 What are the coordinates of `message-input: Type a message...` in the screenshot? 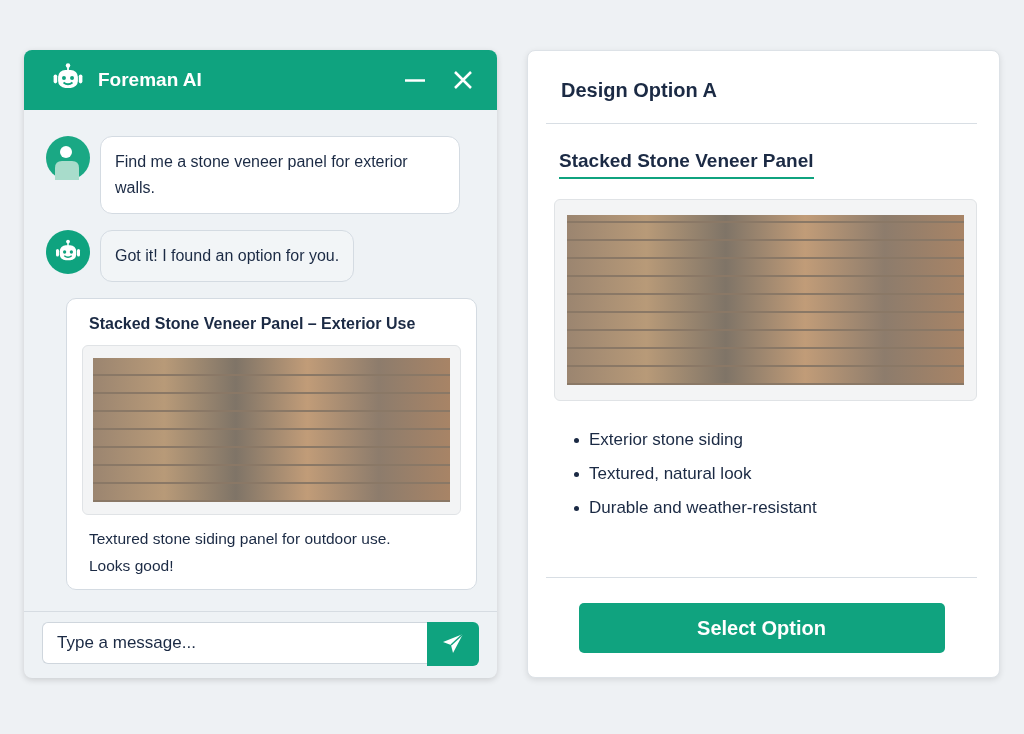 It's located at (234, 643).